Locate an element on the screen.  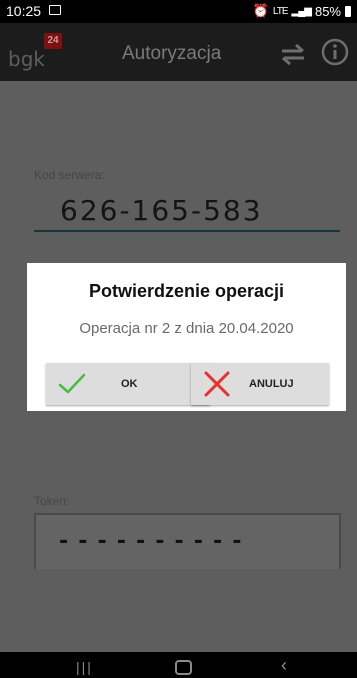
cancel-button: ANULUJ is located at coordinates (260, 384).